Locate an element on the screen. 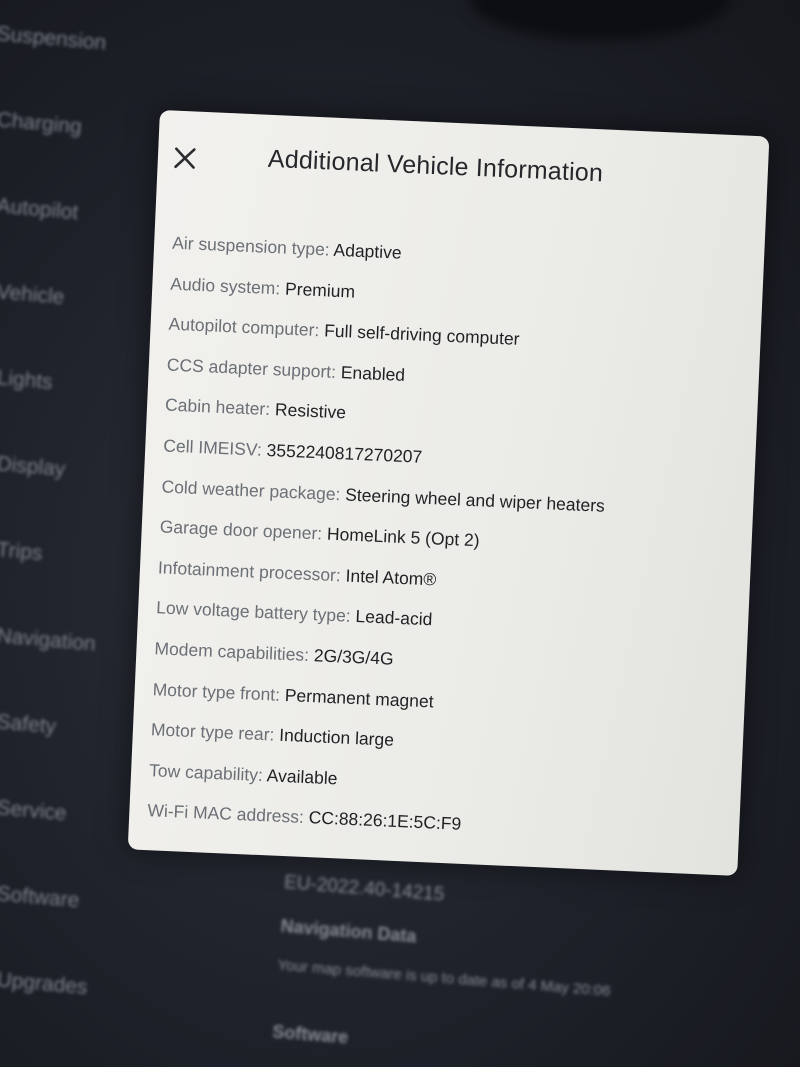 The image size is (800, 1067). dark-shape is located at coordinates (600, 20).